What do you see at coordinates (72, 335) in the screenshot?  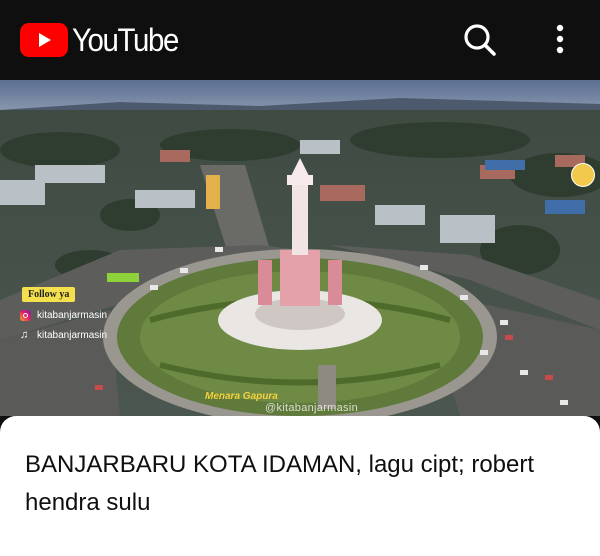 I see `tiktok-handle: kitabanjarmasin` at bounding box center [72, 335].